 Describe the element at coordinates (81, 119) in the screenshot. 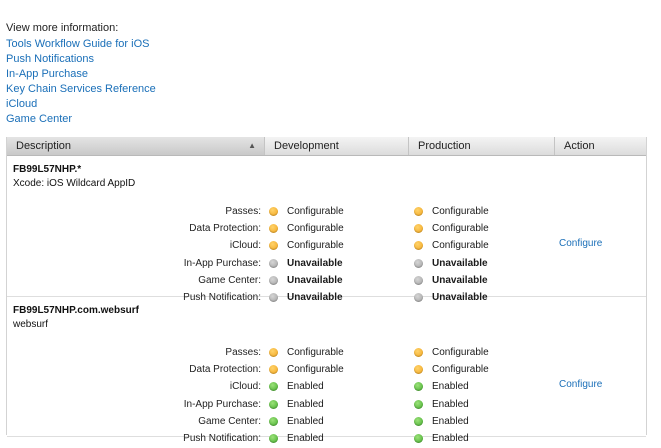

I see `link-game-center: Game Center` at that location.